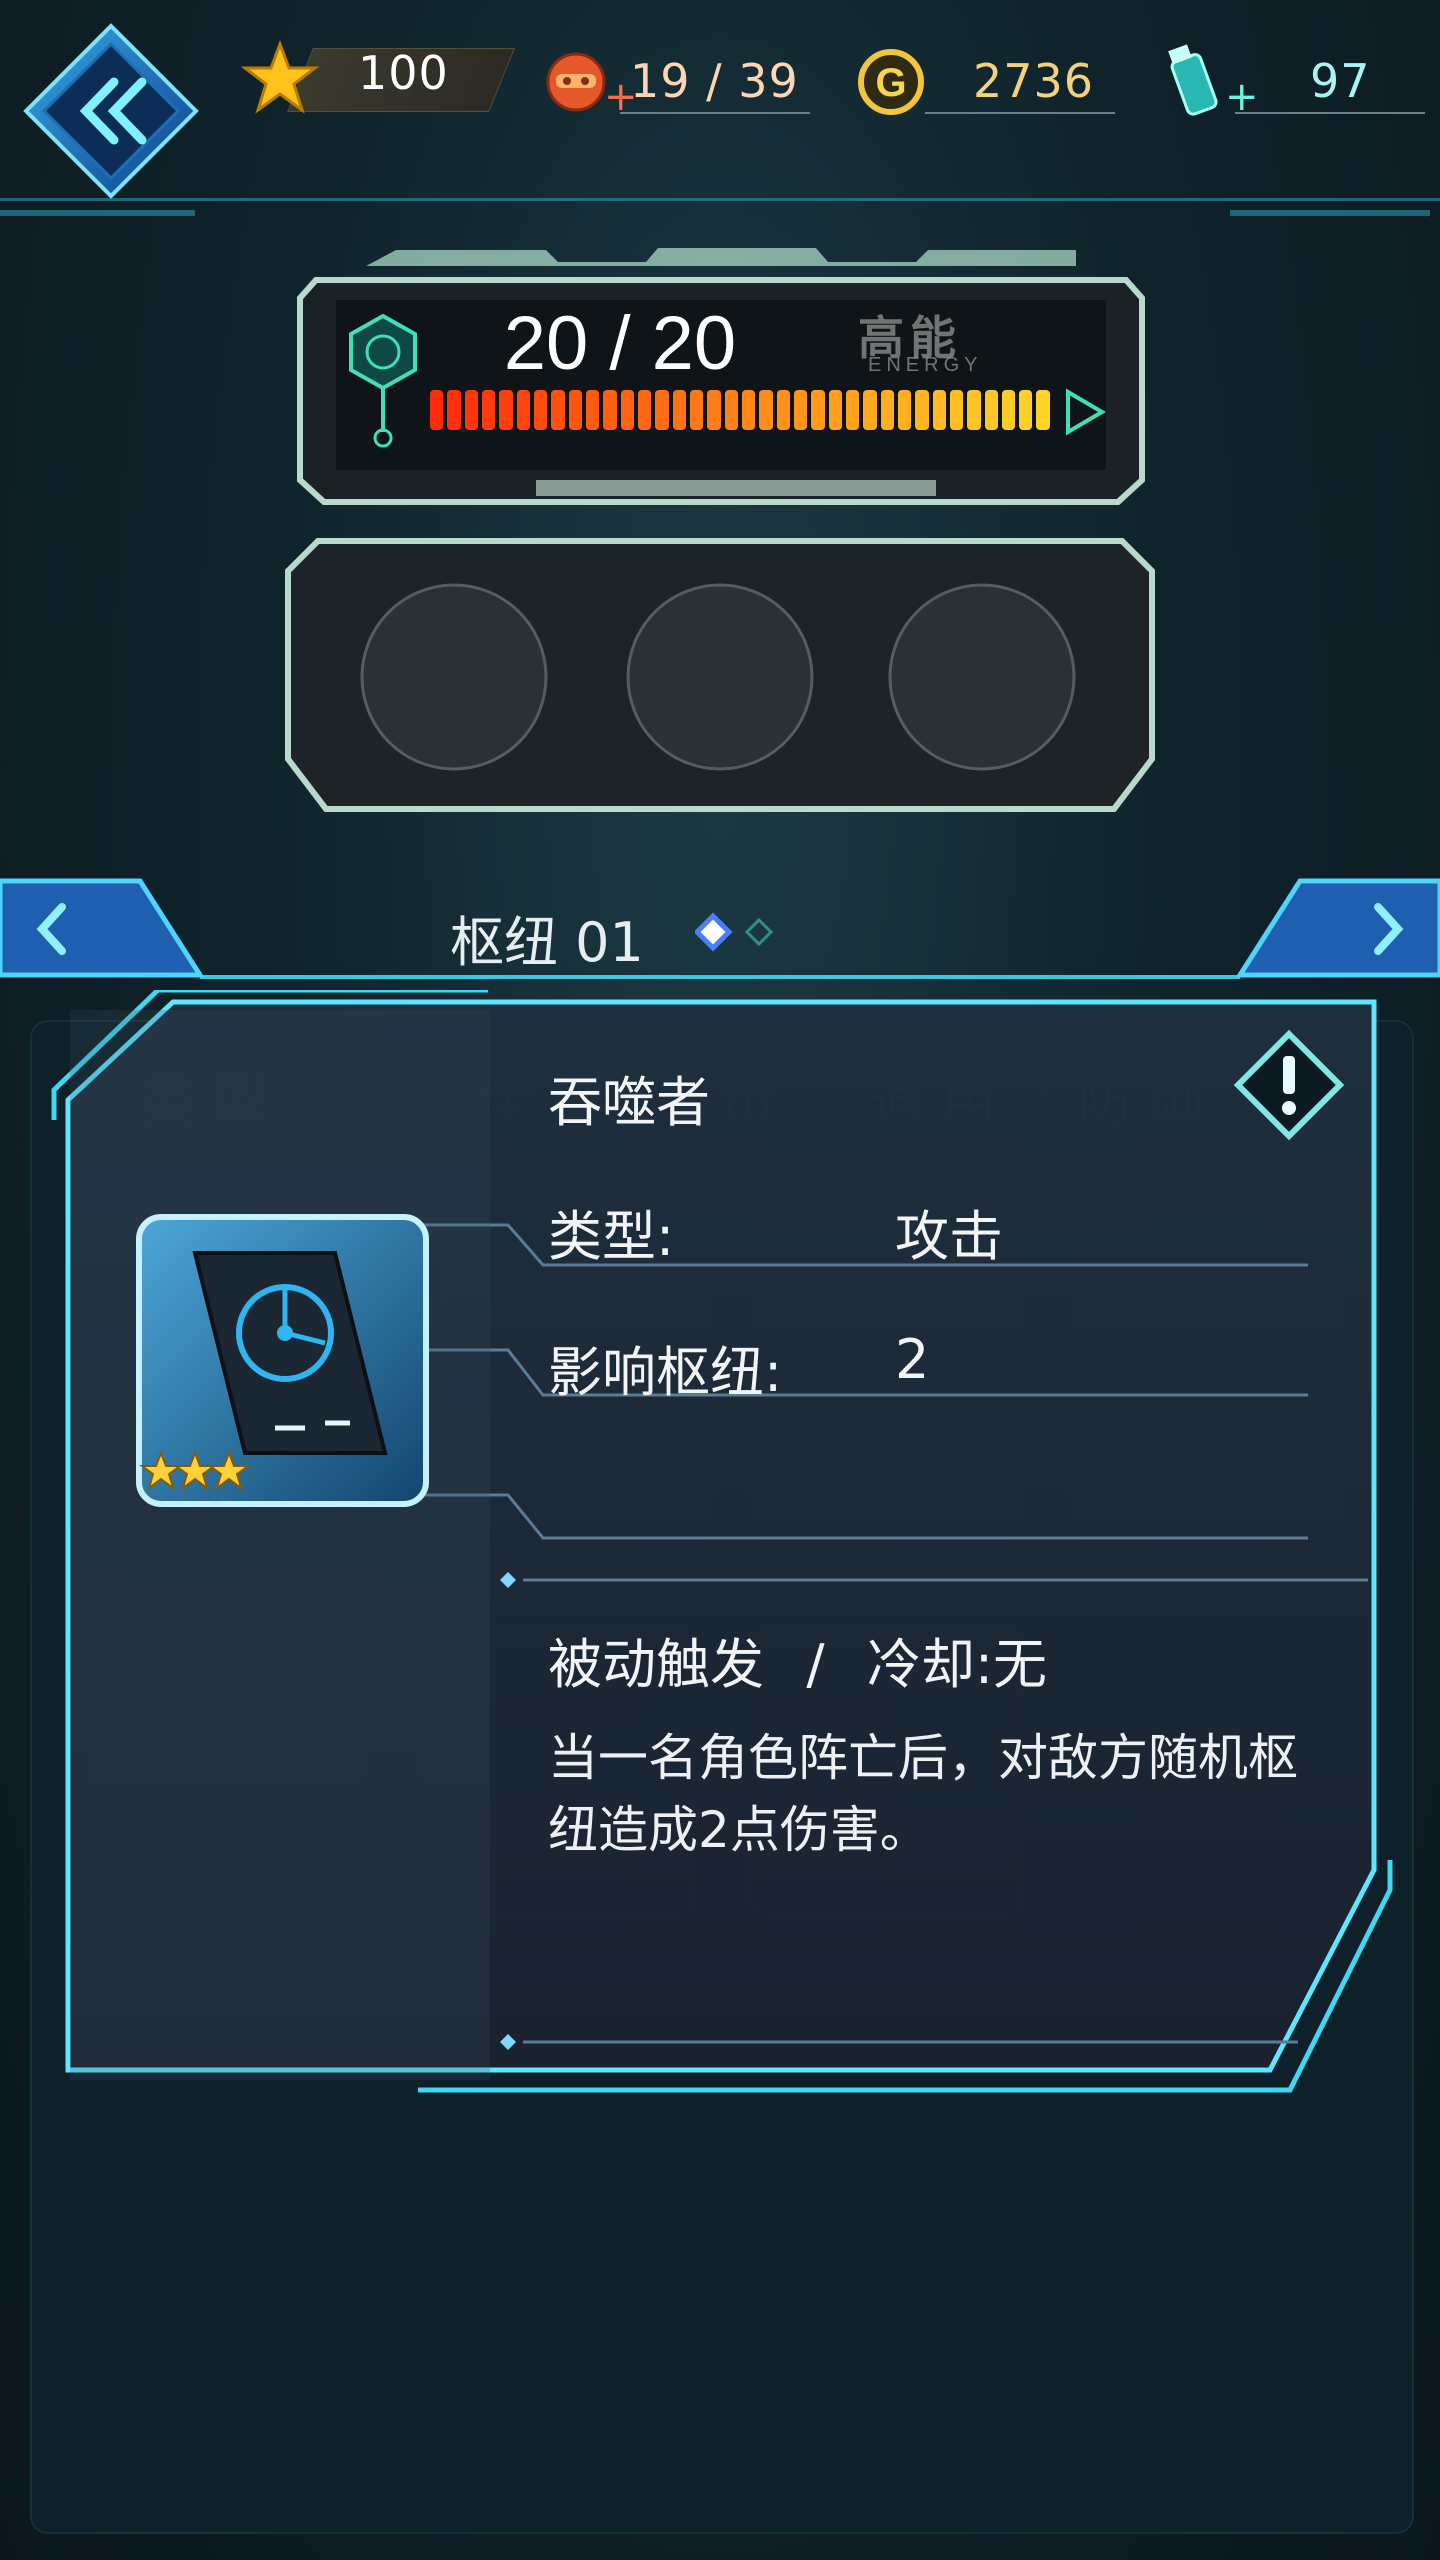 The height and width of the screenshot is (2560, 1440). What do you see at coordinates (97, 213) in the screenshot?
I see `hud-divider-accent-left` at bounding box center [97, 213].